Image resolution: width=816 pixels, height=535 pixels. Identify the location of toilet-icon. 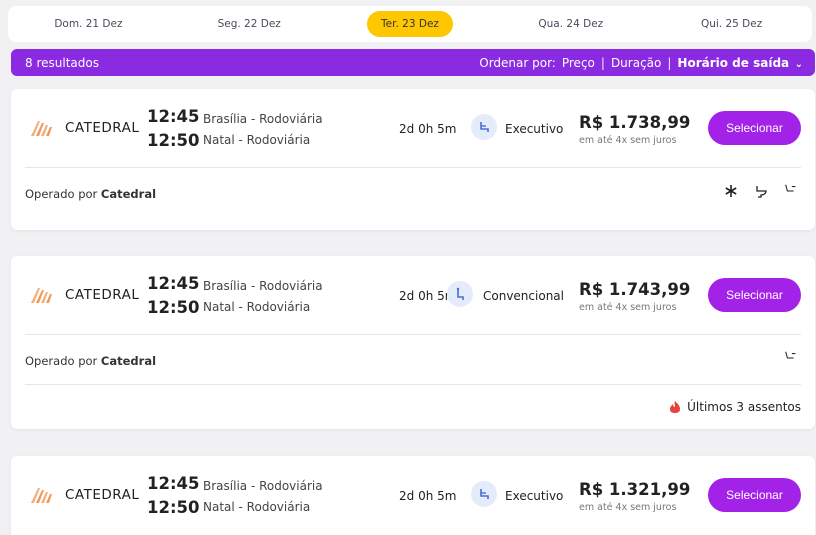
(761, 191).